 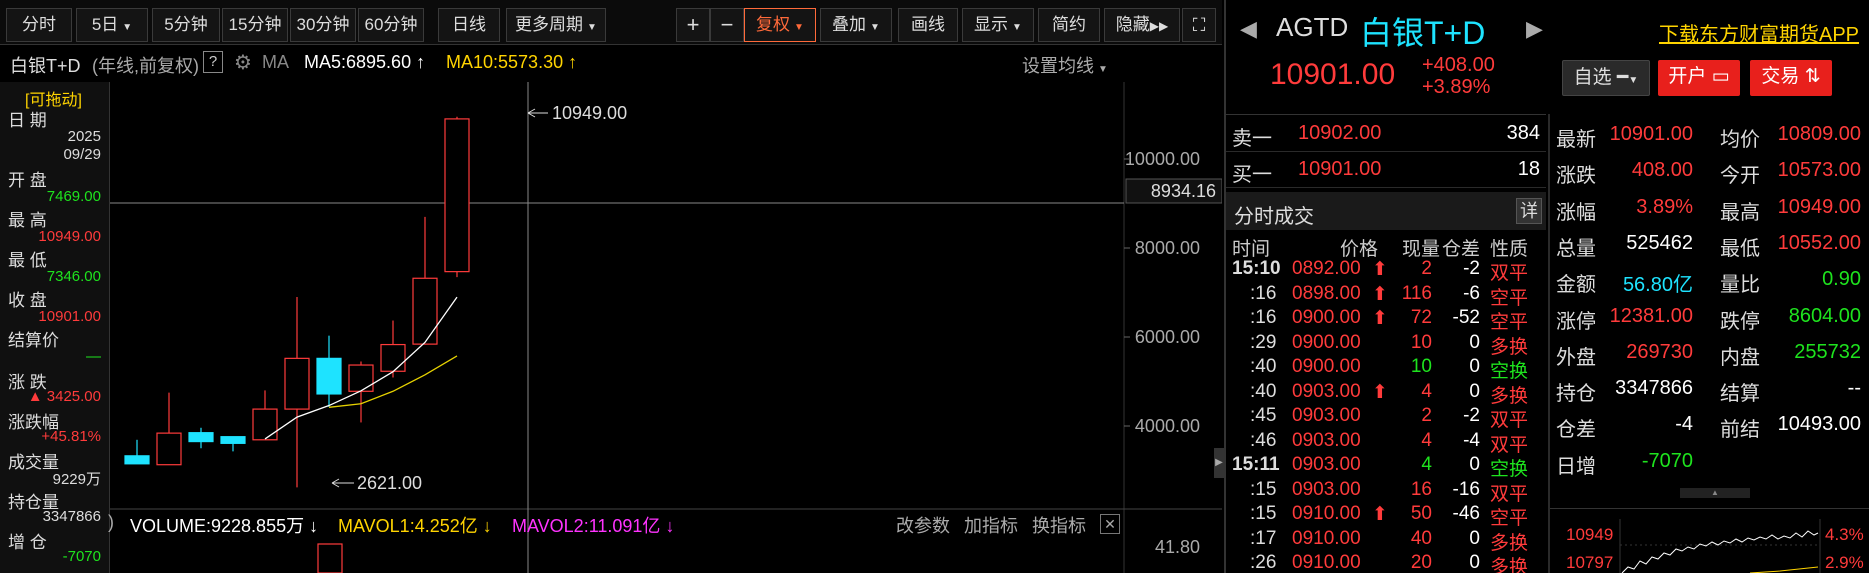 I want to click on switch-indicator-button: 换指标, so click(x=1059, y=525).